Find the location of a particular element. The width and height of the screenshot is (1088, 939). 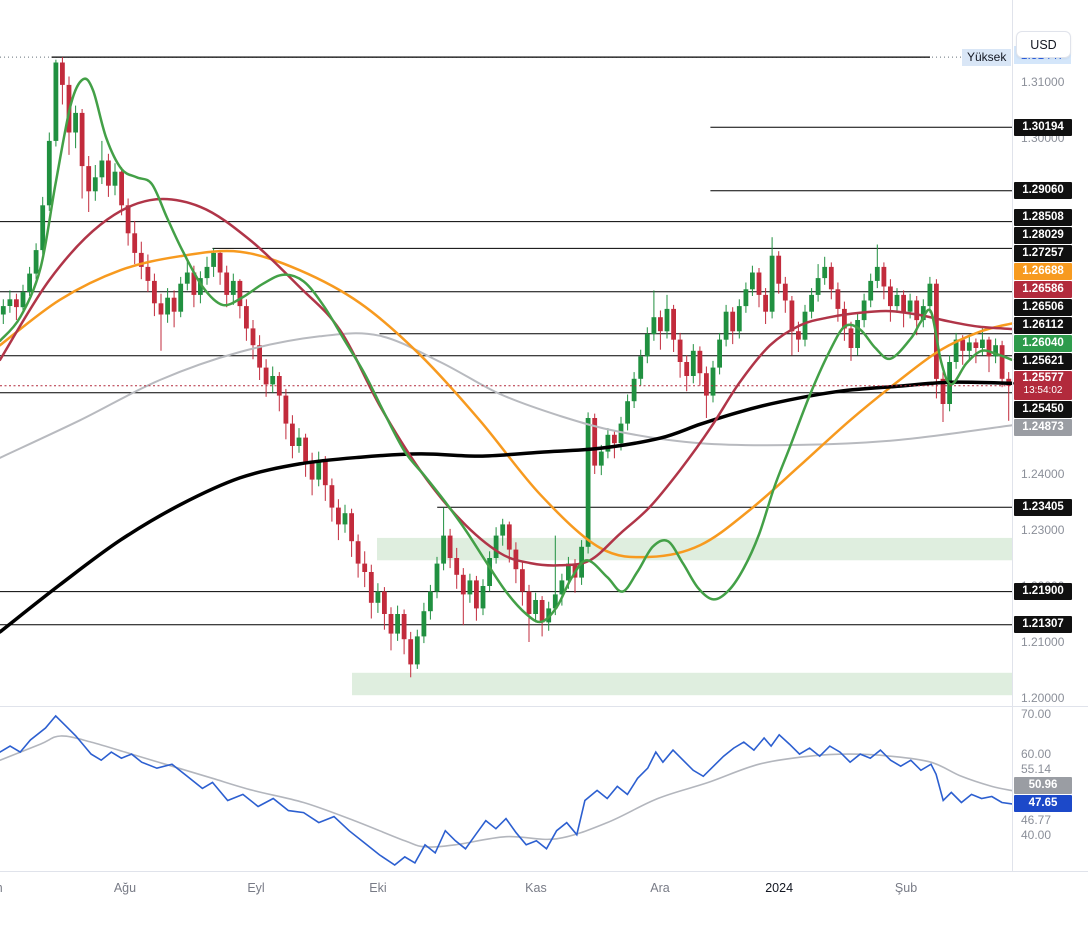

high-price-label: Yüksek is located at coordinates (987, 57).